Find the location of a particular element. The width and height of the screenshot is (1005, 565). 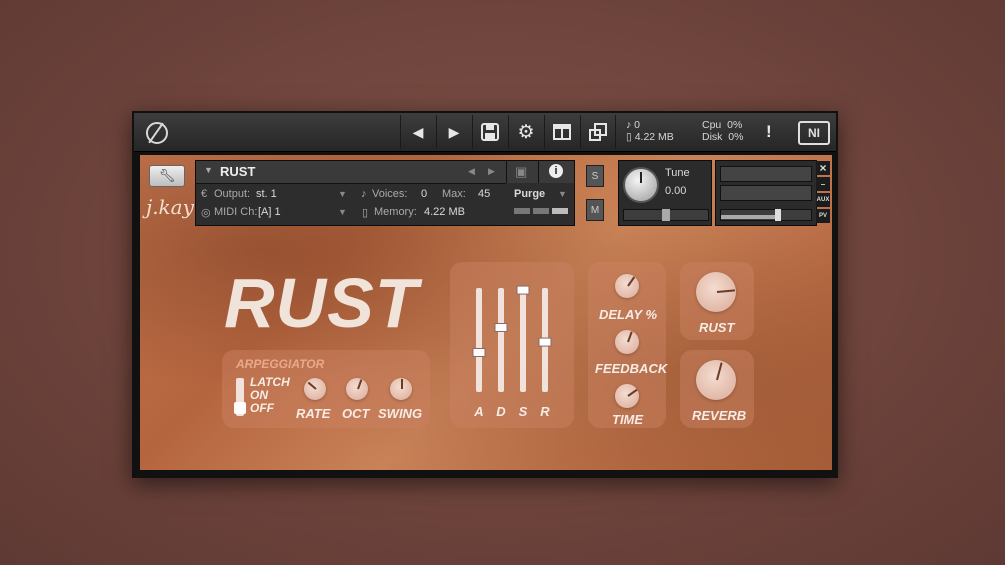

next-snapshot-icon: ▶ is located at coordinates (491, 171).